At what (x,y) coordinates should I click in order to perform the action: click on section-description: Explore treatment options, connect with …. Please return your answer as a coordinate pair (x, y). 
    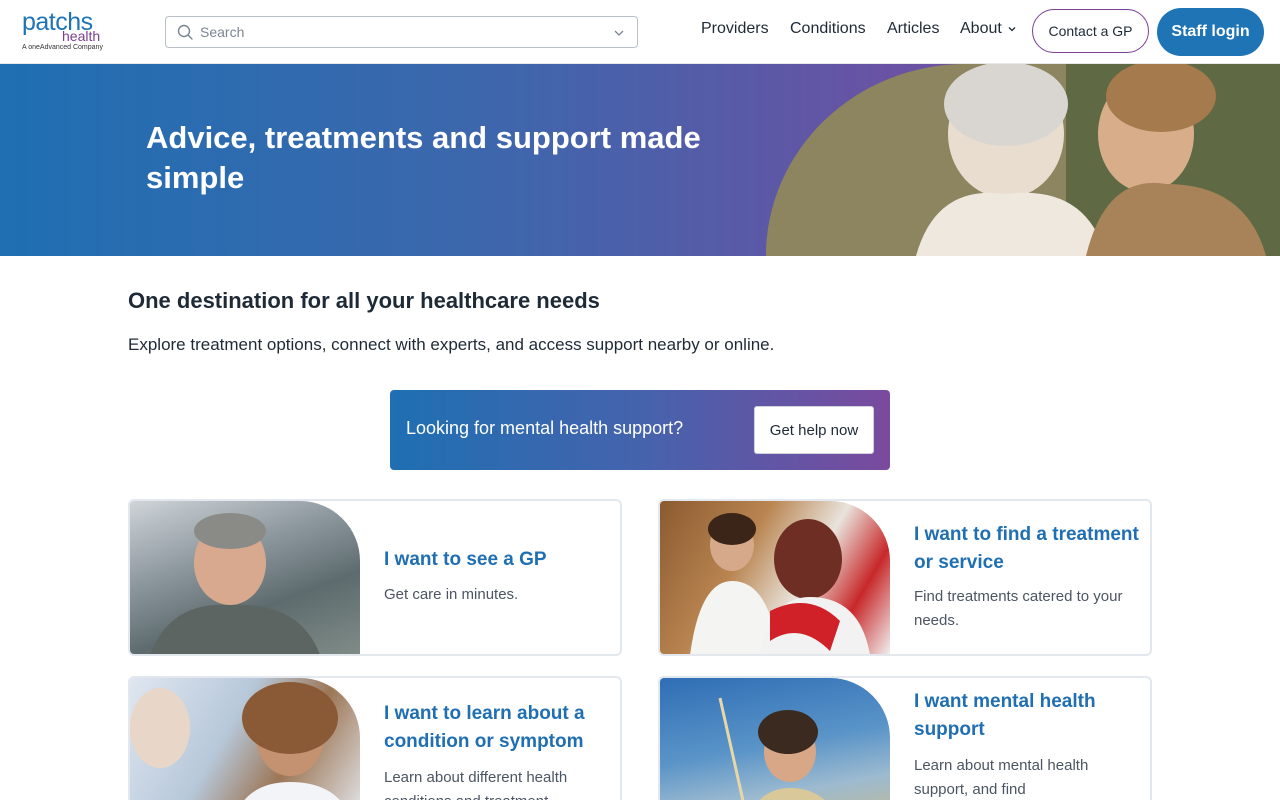
    Looking at the image, I should click on (451, 344).